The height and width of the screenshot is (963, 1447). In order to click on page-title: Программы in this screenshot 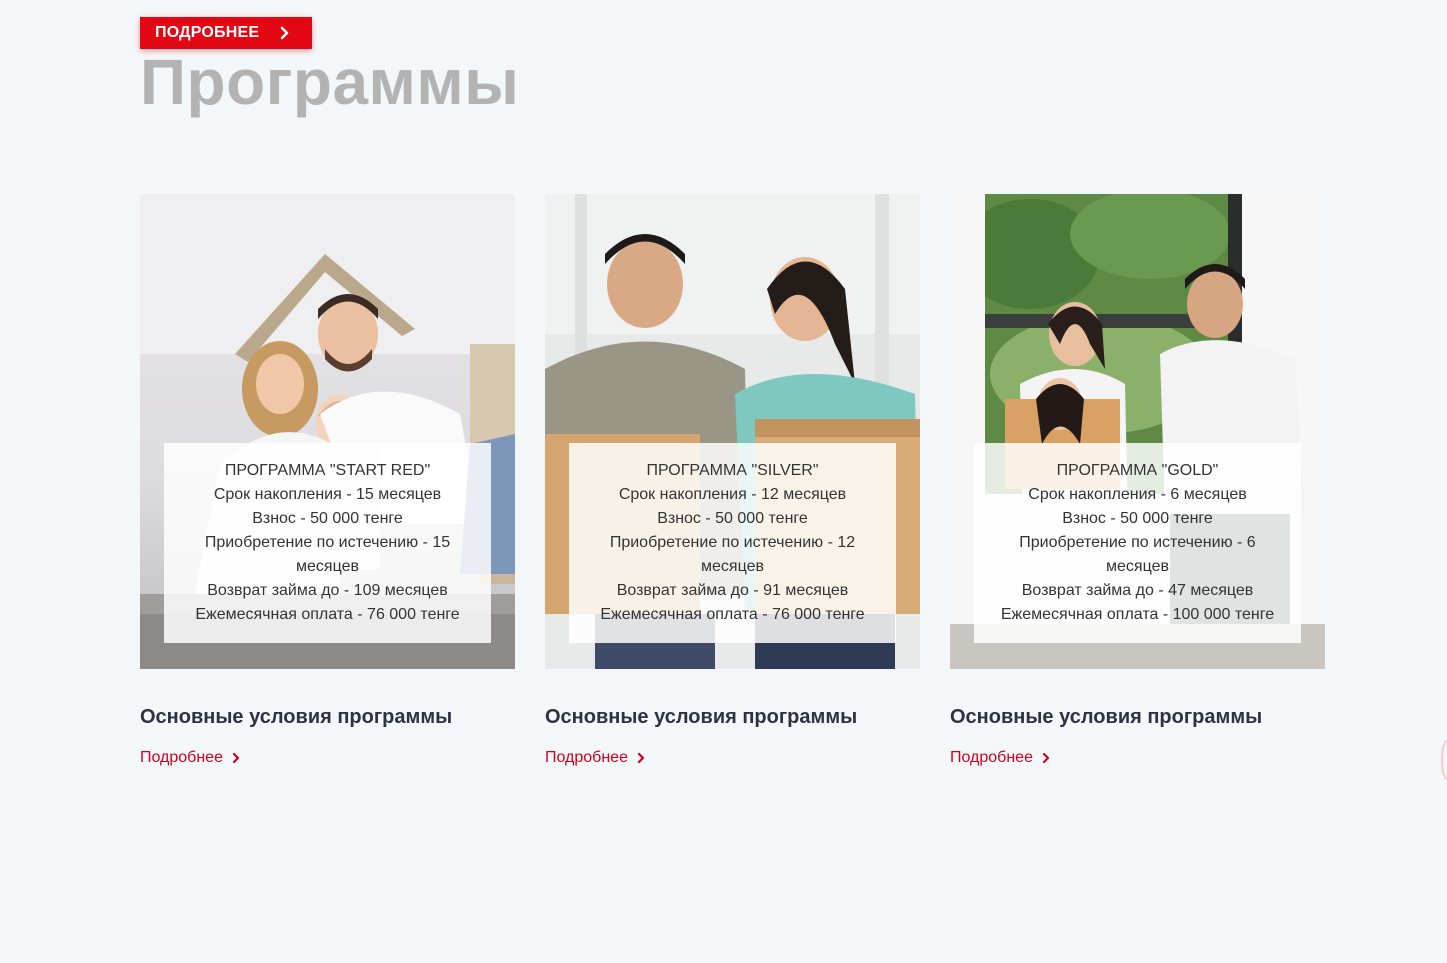, I will do `click(330, 82)`.